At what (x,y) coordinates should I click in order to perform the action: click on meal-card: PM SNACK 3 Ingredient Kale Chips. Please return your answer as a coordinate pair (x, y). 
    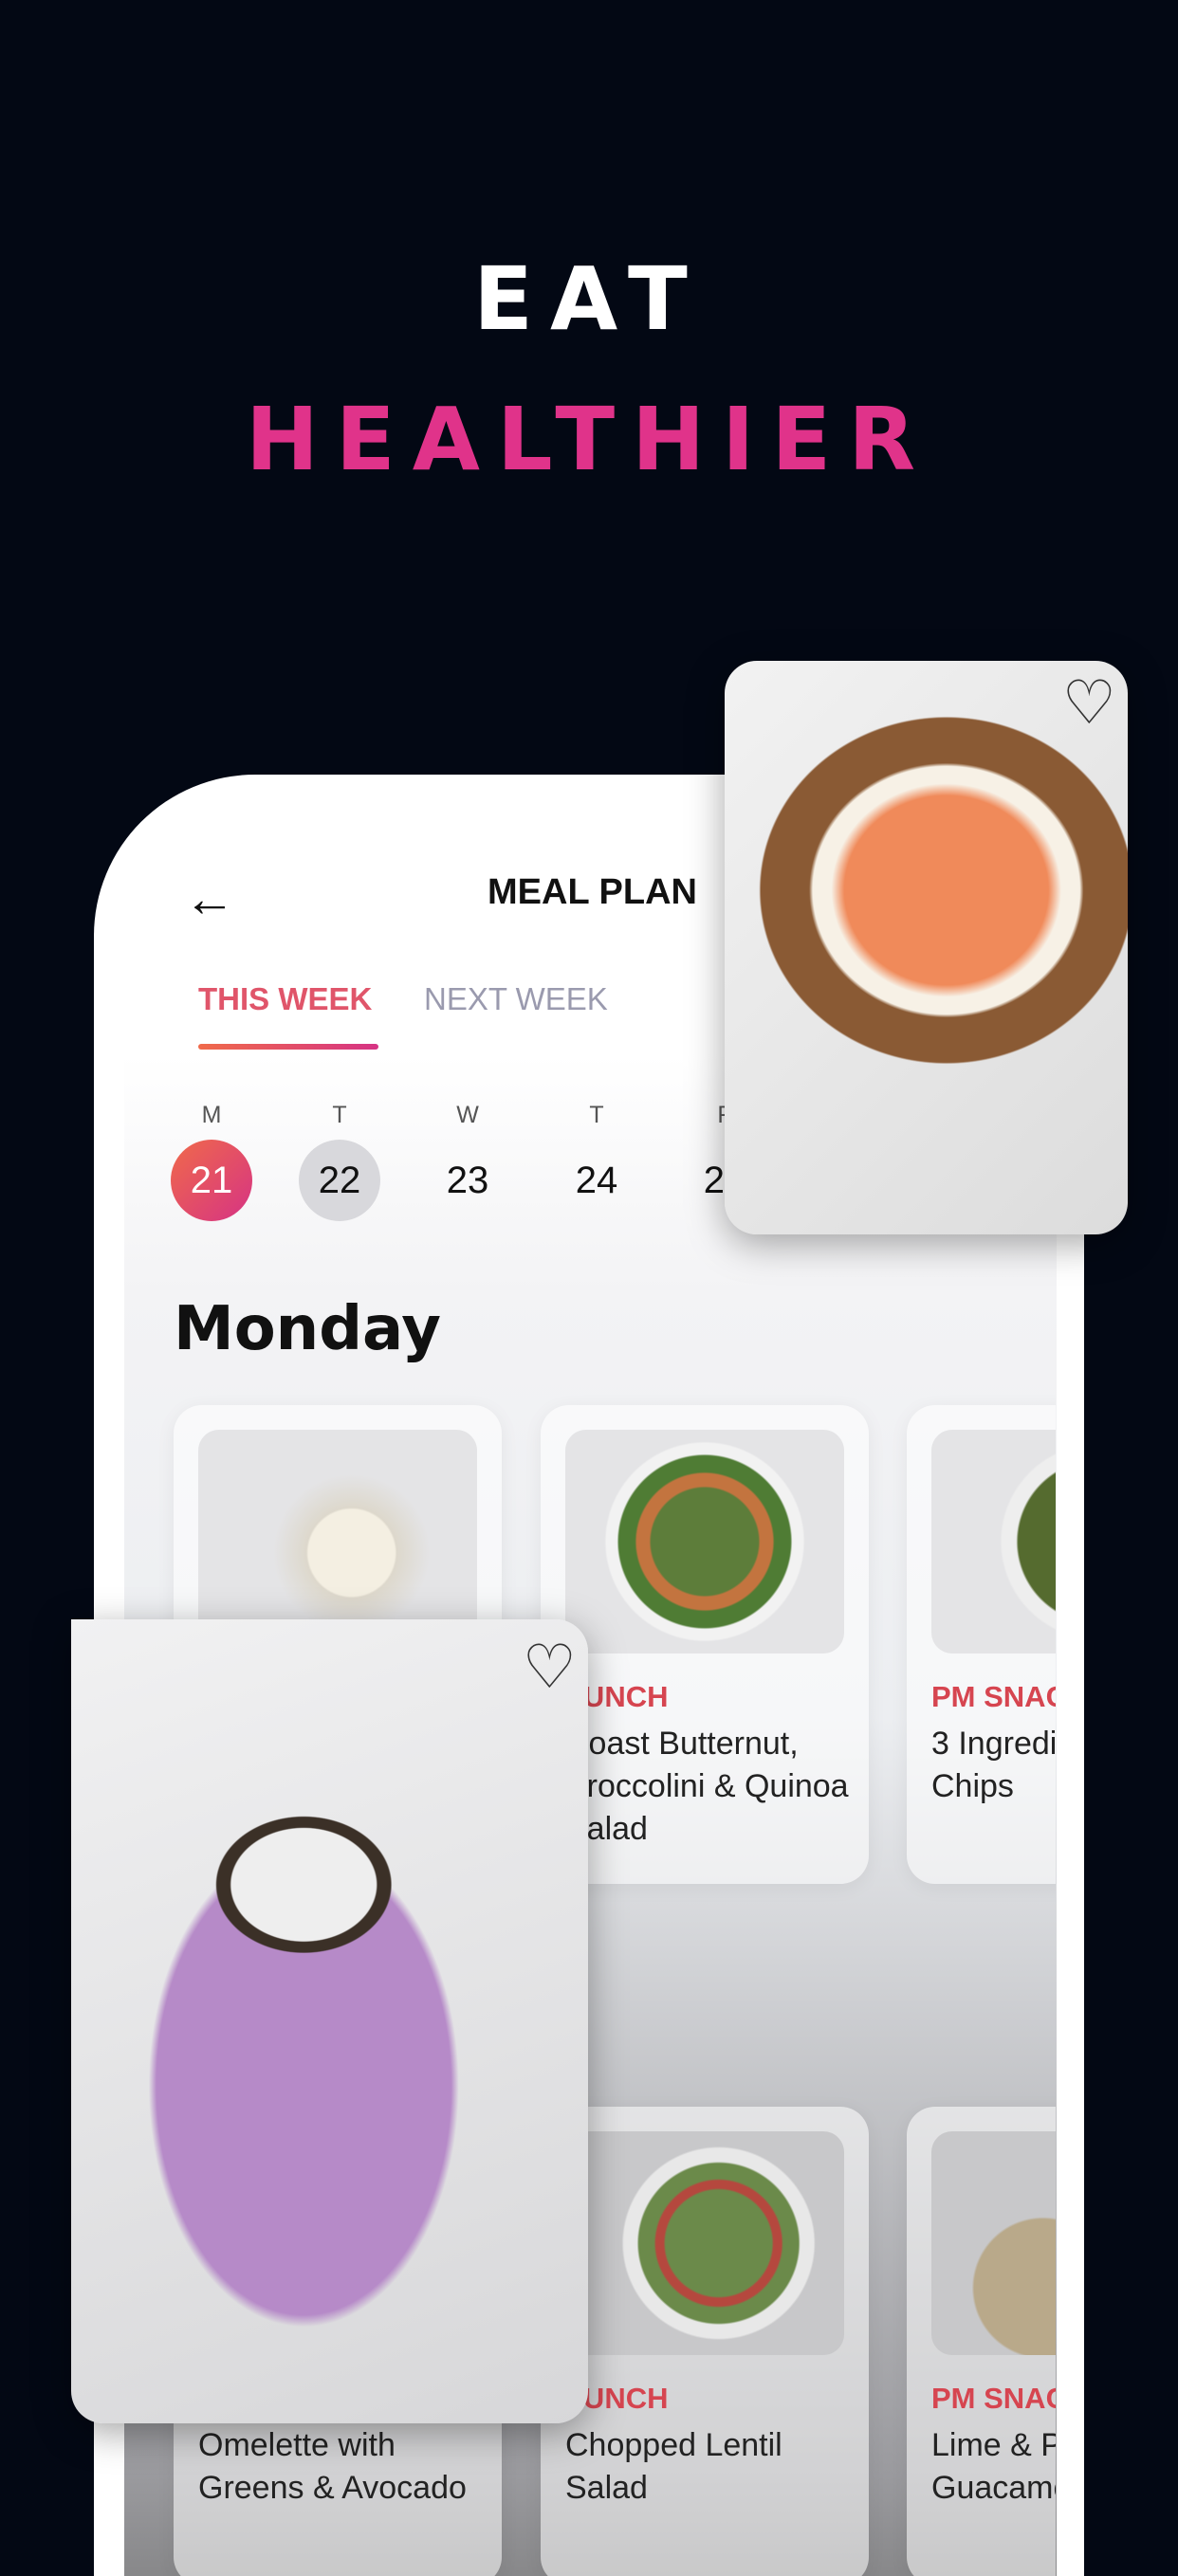
    Looking at the image, I should click on (982, 1644).